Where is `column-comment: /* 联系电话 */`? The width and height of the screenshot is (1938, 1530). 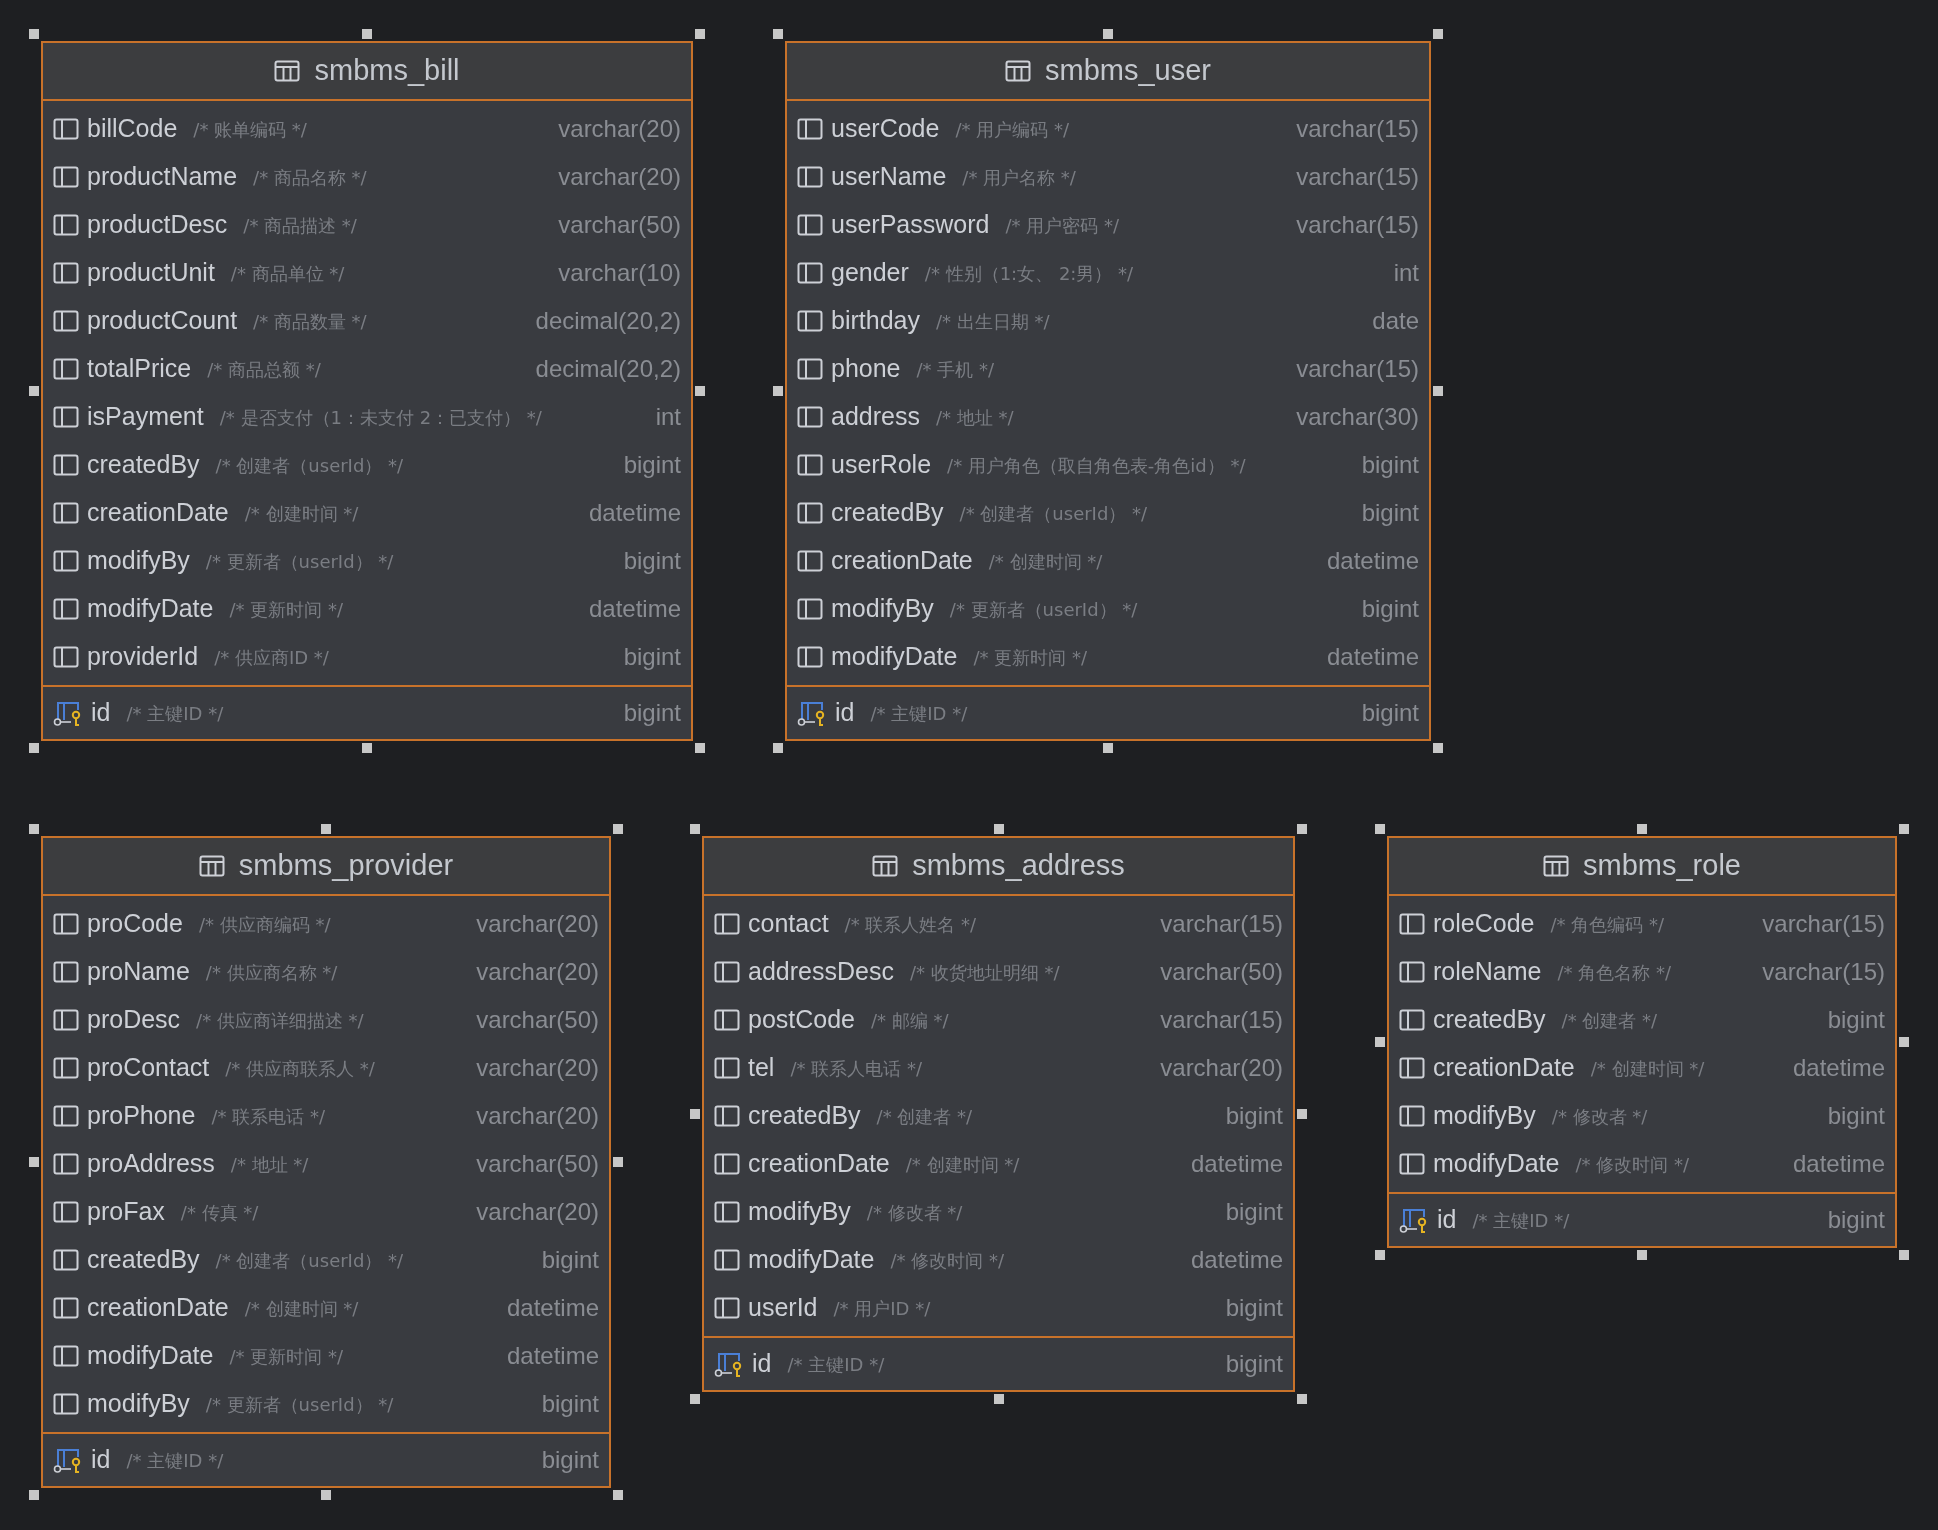
column-comment: /* 联系电话 */ is located at coordinates (268, 1116).